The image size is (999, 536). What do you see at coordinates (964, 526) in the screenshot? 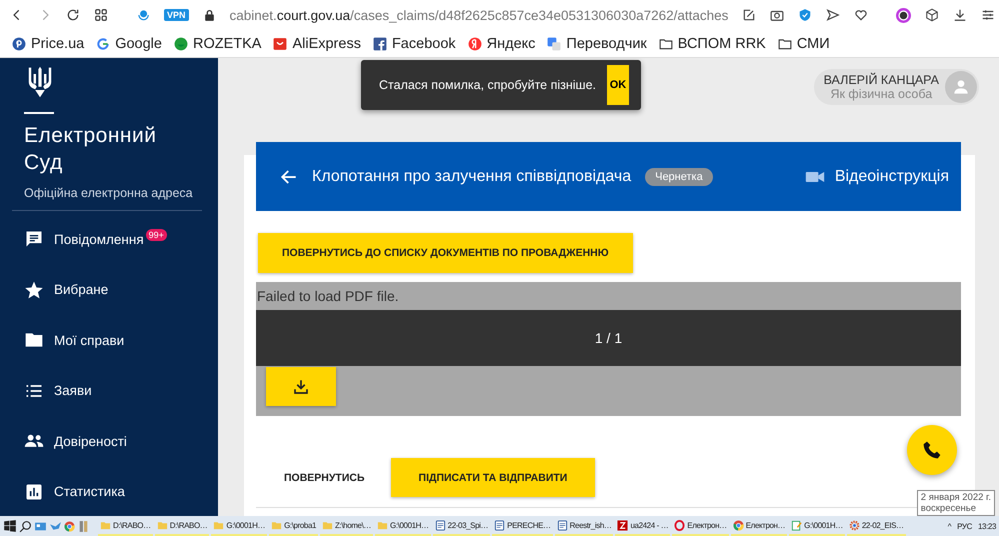
I see `language-indicator: РУС` at bounding box center [964, 526].